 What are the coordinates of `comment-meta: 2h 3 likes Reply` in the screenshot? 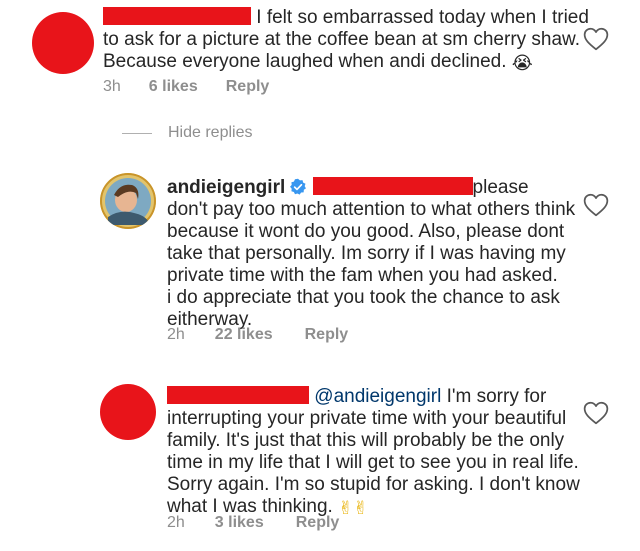 It's located at (253, 523).